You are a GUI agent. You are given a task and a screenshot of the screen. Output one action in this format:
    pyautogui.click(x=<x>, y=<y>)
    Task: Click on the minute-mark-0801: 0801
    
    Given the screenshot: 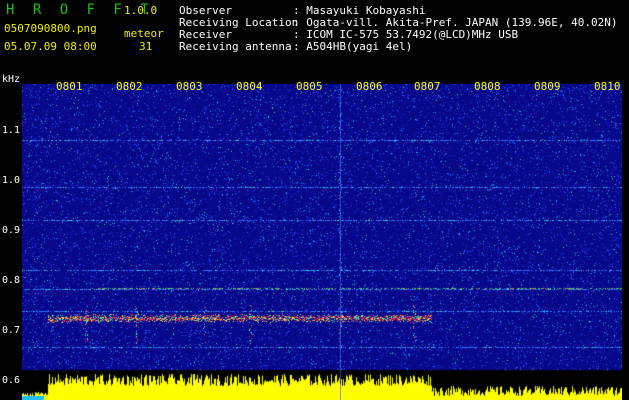 What is the action you would take?
    pyautogui.click(x=69, y=86)
    